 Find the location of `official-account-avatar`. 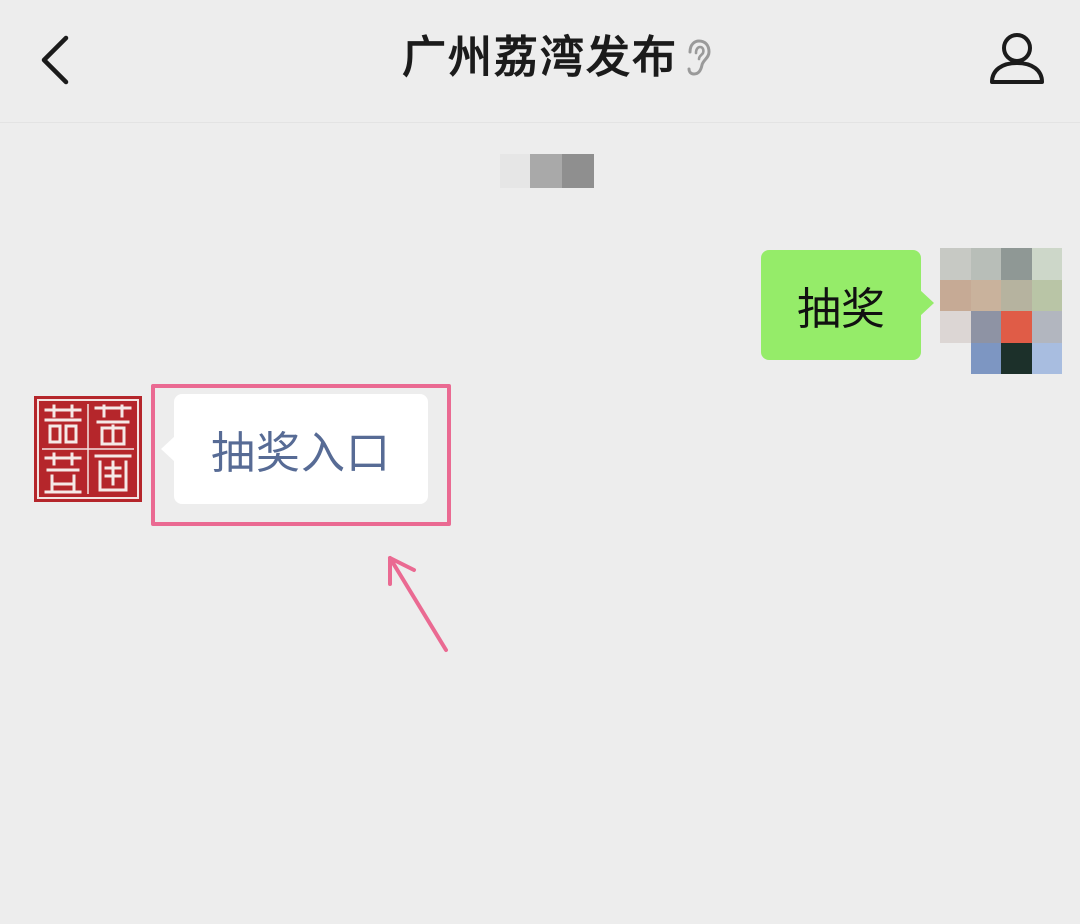

official-account-avatar is located at coordinates (88, 449).